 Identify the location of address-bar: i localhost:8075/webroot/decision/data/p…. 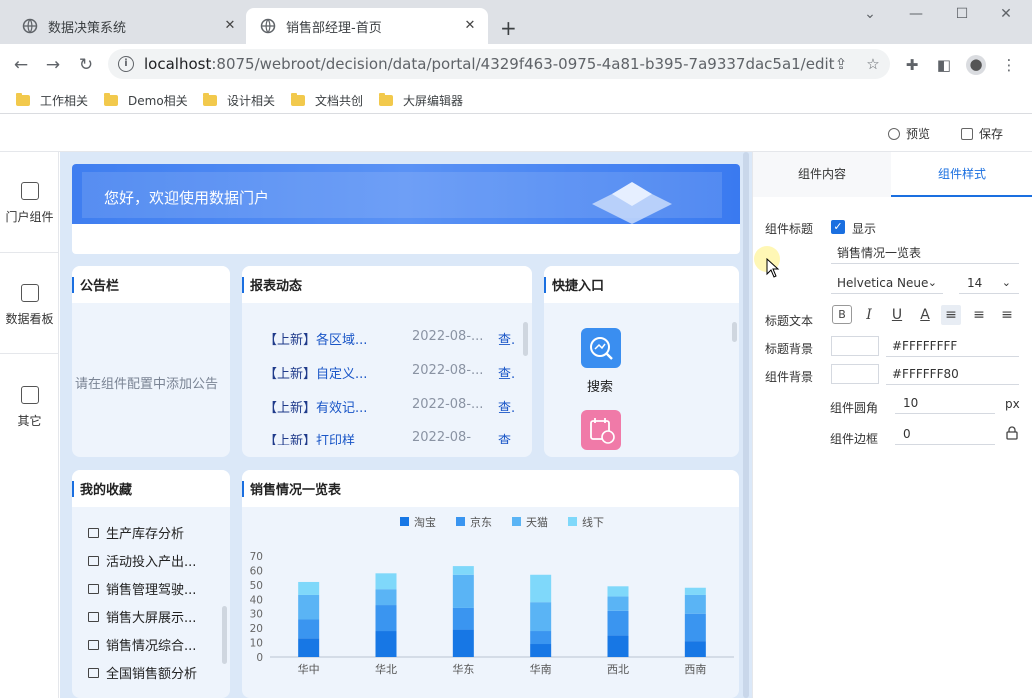
(499, 64).